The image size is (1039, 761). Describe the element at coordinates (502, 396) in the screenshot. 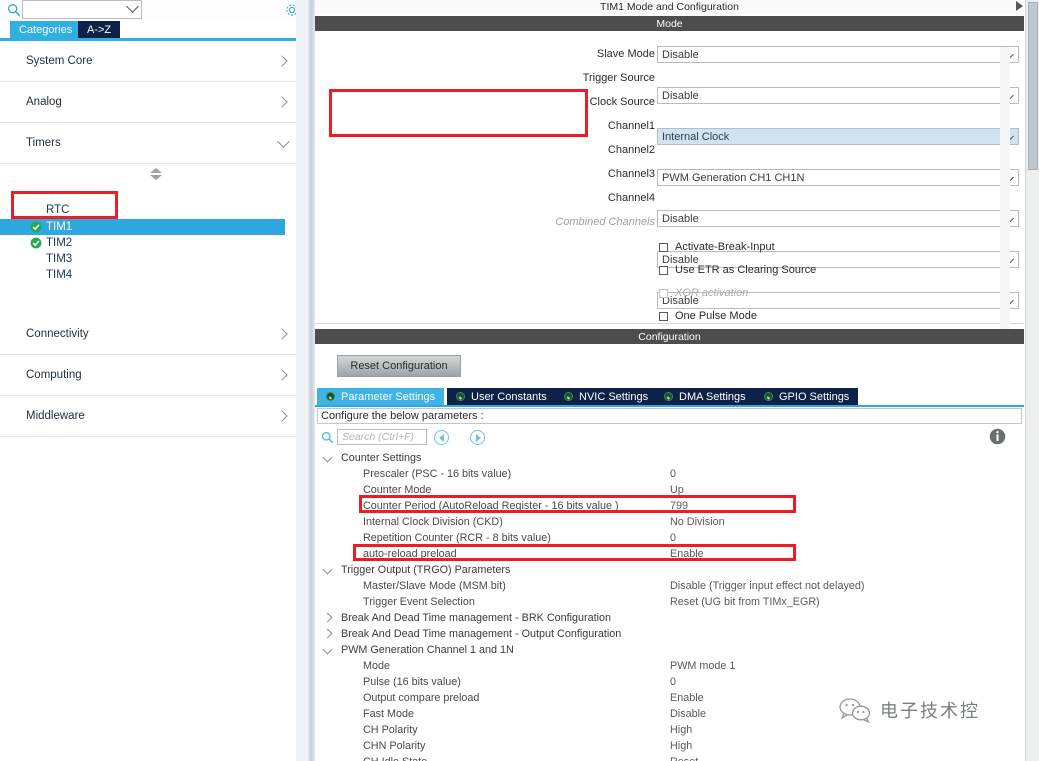

I see `tab-user-constants: User Constants` at that location.